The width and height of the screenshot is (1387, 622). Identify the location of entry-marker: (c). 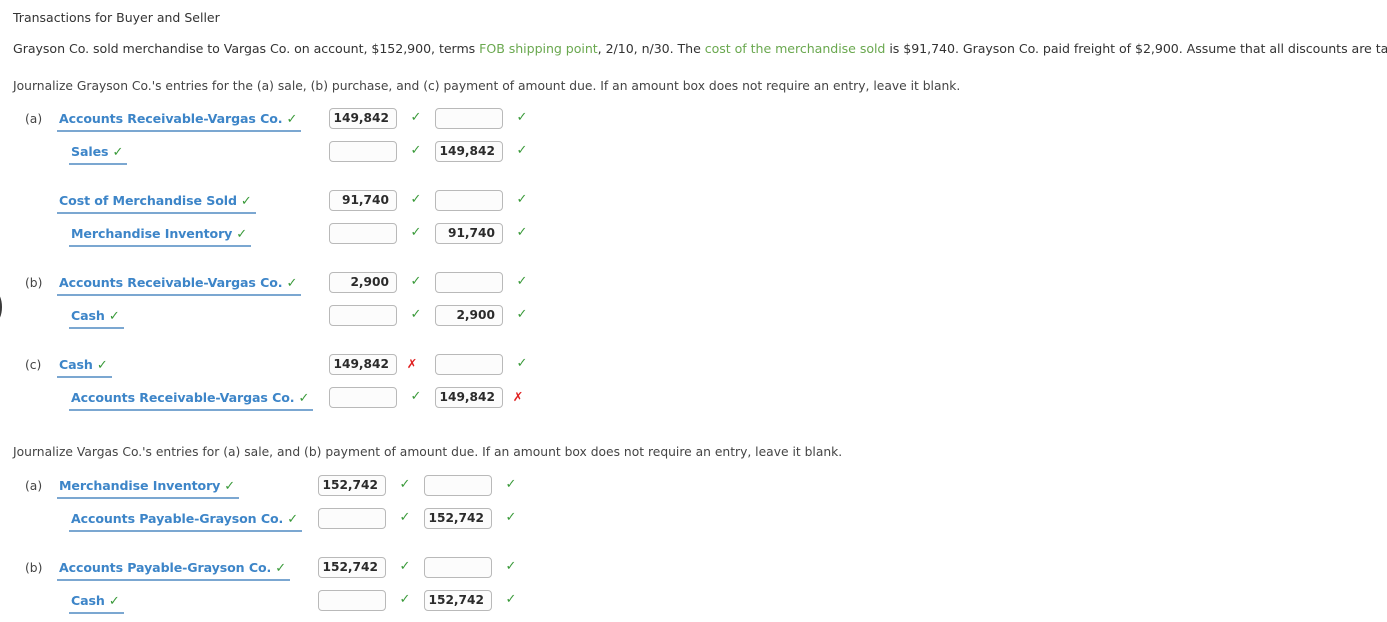
(33, 365).